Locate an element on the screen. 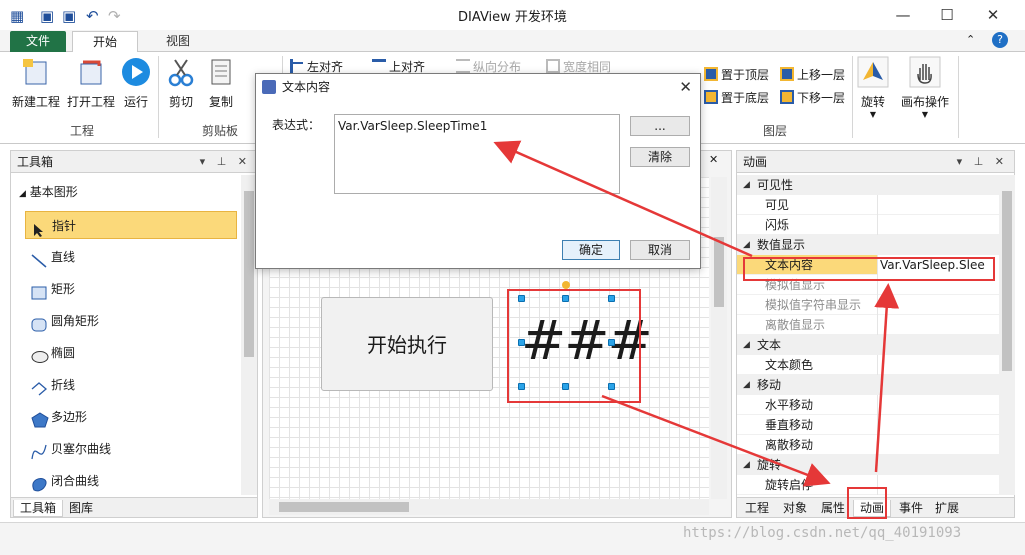 This screenshot has height=555, width=1025. arrow-to-dialog is located at coordinates (623, 199).